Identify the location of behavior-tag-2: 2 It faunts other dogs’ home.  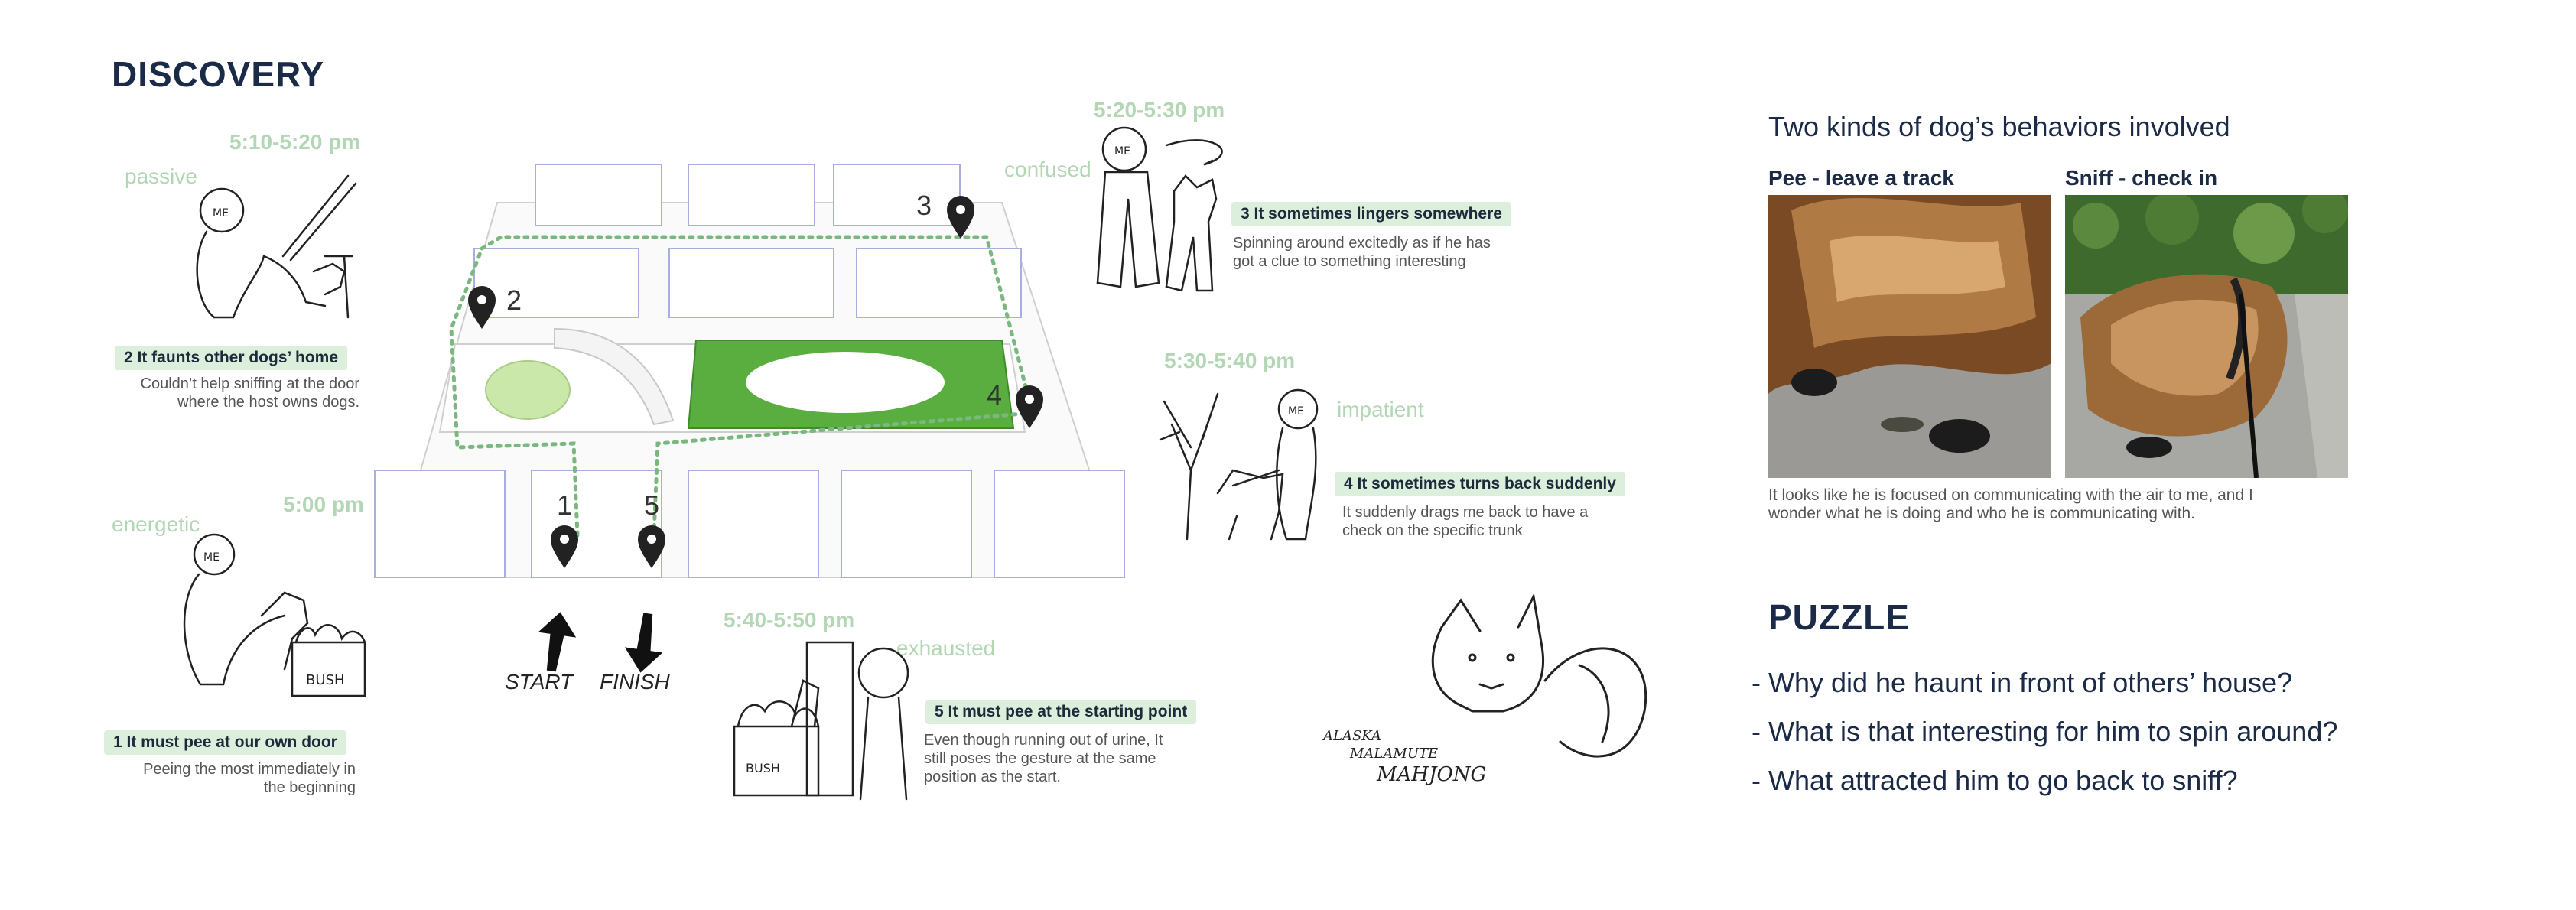
(231, 358).